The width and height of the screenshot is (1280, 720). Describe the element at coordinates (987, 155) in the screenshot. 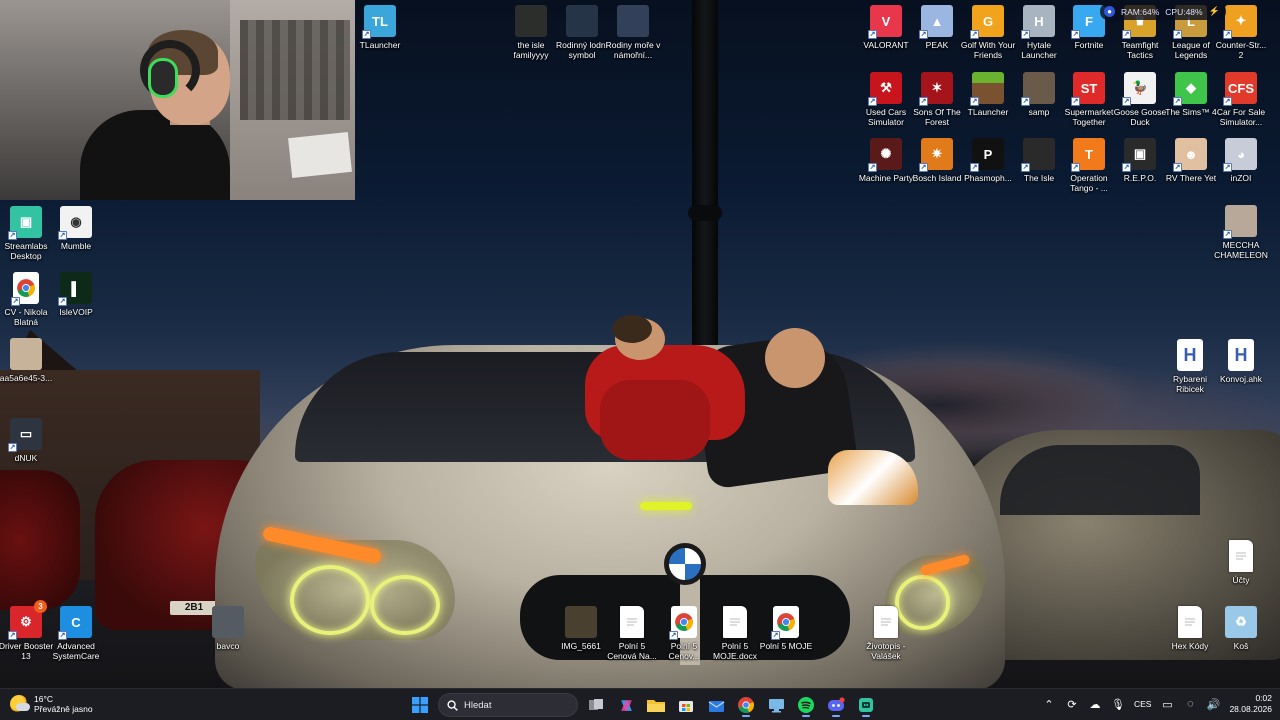

I see `phasmophobia-icon: P ↗` at that location.